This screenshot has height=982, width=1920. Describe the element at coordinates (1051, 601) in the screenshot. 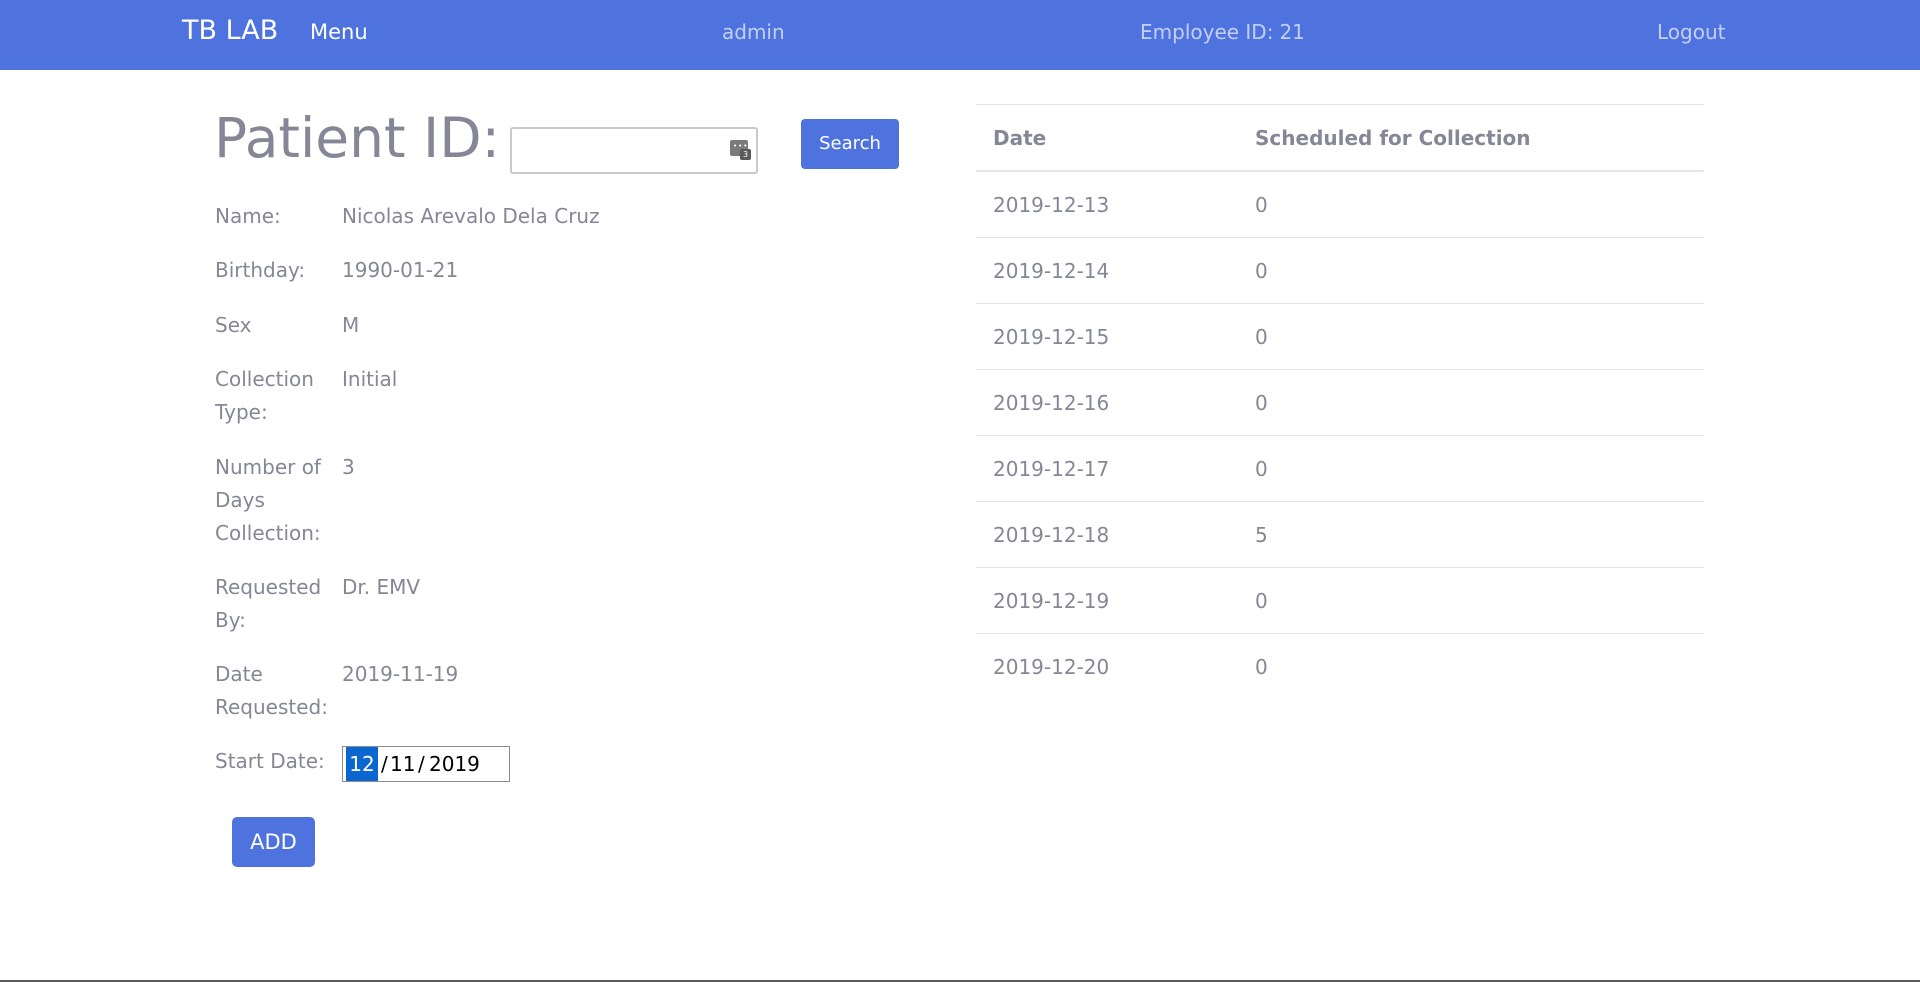

I see `row-date: 2019-12-19` at that location.